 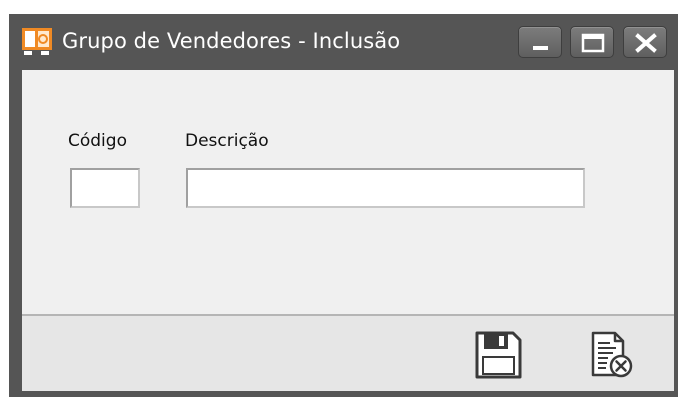 I want to click on codigo-field, so click(x=105, y=188).